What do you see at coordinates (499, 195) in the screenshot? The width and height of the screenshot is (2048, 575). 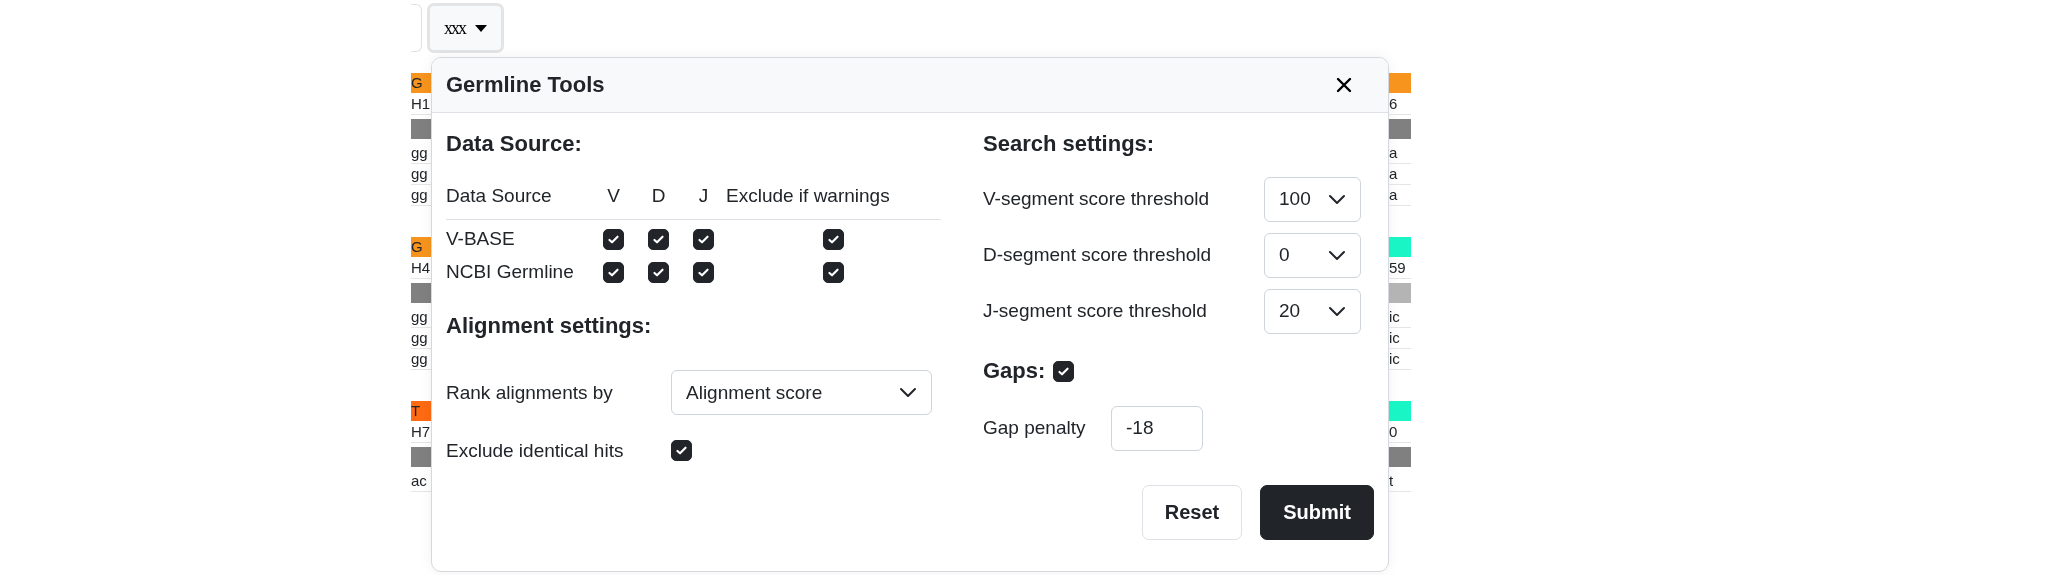 I see `column-header: Data Source` at bounding box center [499, 195].